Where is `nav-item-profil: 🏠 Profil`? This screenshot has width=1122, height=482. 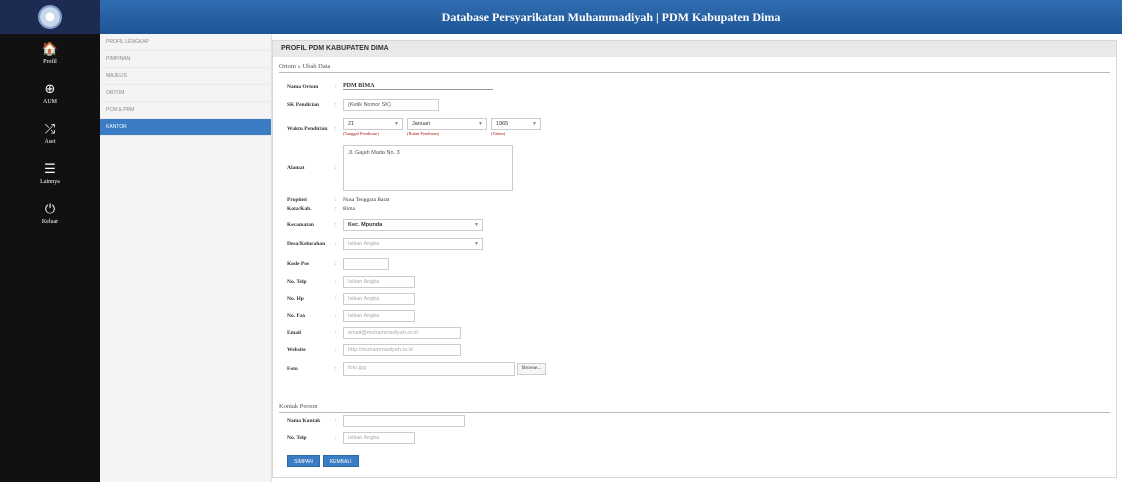
nav-item-profil: 🏠 Profil is located at coordinates (50, 54).